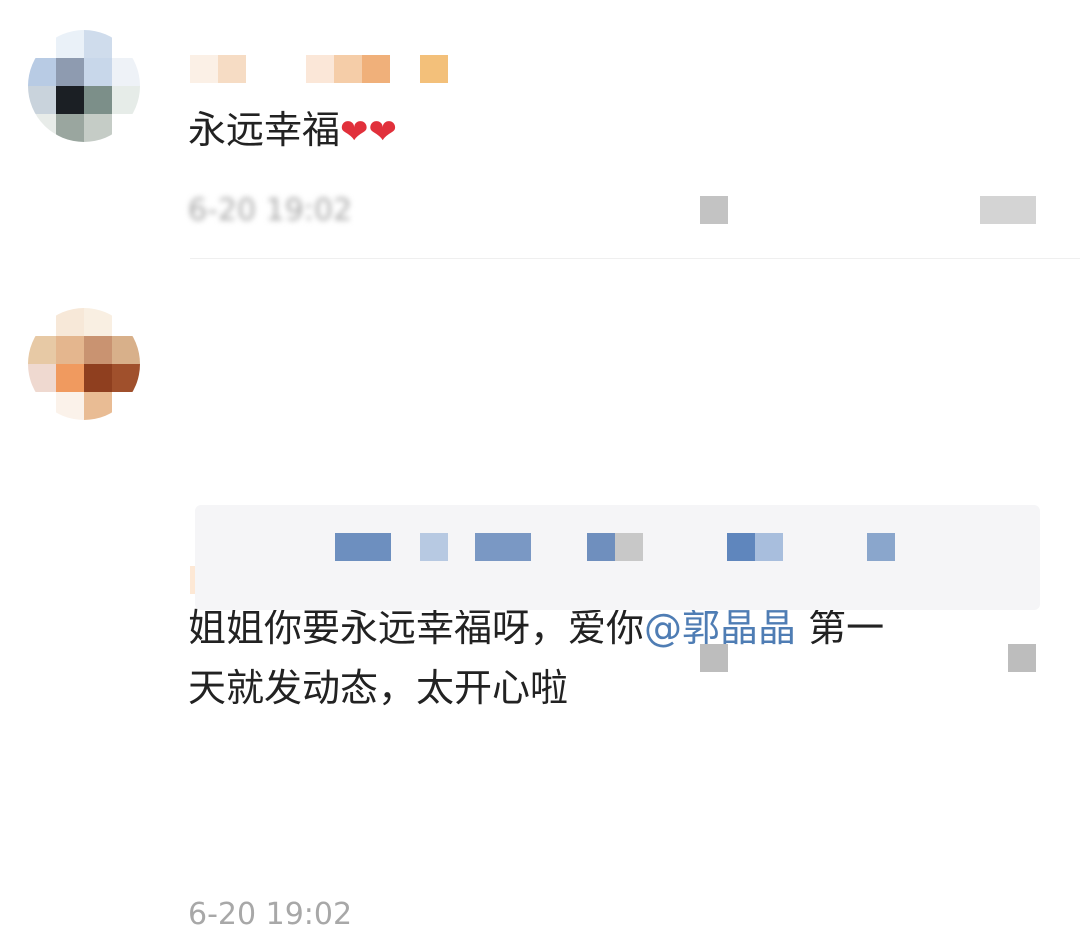 Image resolution: width=1080 pixels, height=932 pixels. I want to click on heart-emoji-icon: ❤❤, so click(368, 132).